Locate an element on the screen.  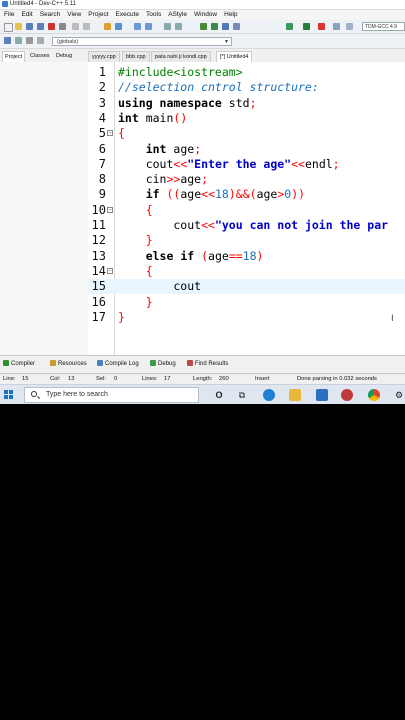
code-line: 11 cout<<"you can not join the par is located at coordinates (246, 225).